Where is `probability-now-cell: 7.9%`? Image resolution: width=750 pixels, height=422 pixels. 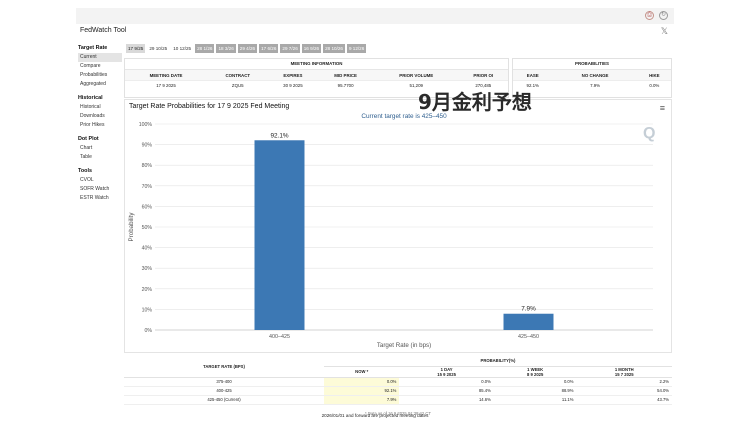
probability-now-cell: 7.9% is located at coordinates (362, 400).